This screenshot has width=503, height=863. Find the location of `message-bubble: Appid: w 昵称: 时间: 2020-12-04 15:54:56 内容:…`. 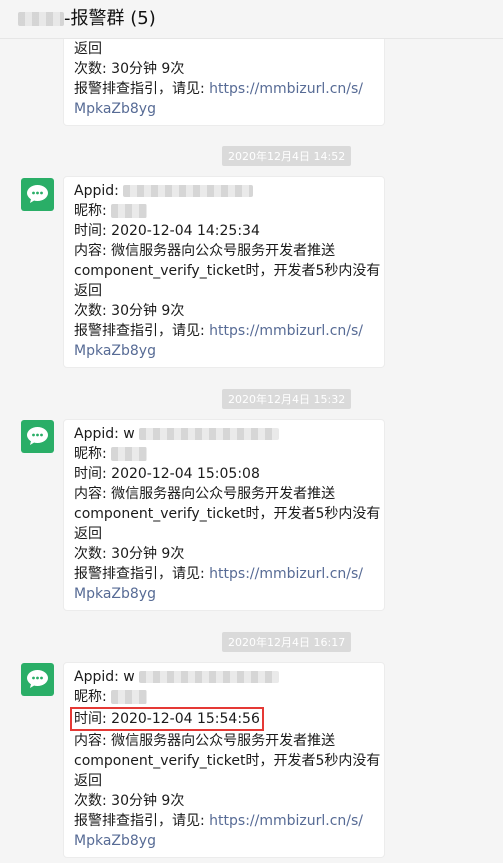

message-bubble: Appid: w 昵称: 时间: 2020-12-04 15:54:56 内容:… is located at coordinates (224, 760).